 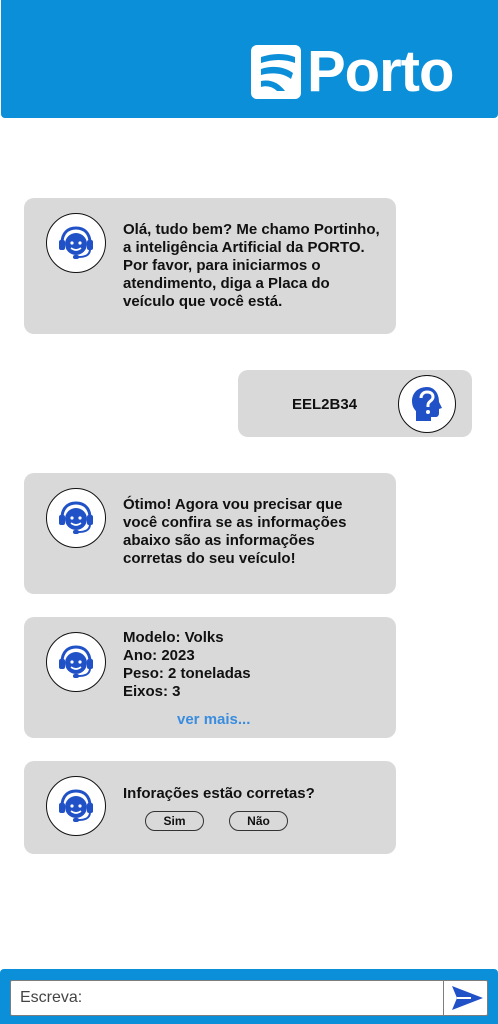 What do you see at coordinates (380, 71) in the screenshot?
I see `logo-text: Porto` at bounding box center [380, 71].